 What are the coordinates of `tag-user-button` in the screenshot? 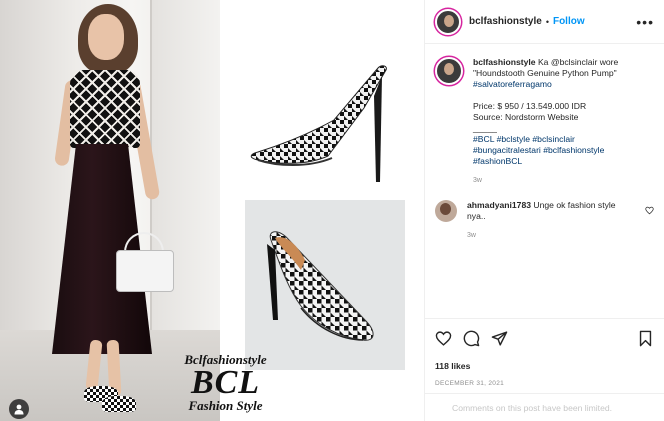 It's located at (19, 409).